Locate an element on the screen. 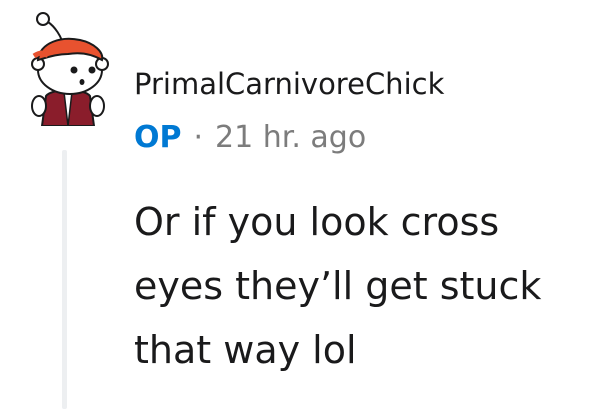  comment-meta: OP · 21 hr. ago is located at coordinates (250, 138).